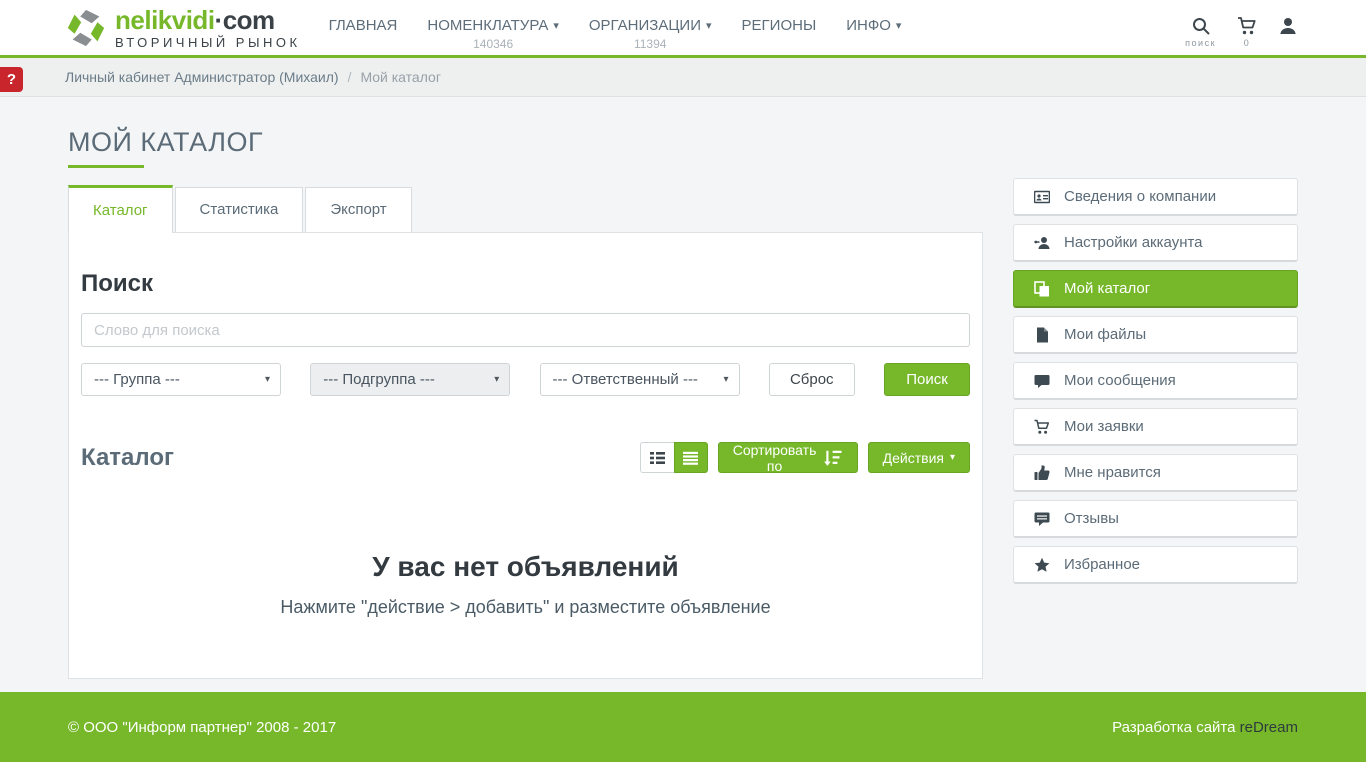 The image size is (1366, 762). I want to click on sidebar-item-label: Настройки аккаунта, so click(1133, 242).